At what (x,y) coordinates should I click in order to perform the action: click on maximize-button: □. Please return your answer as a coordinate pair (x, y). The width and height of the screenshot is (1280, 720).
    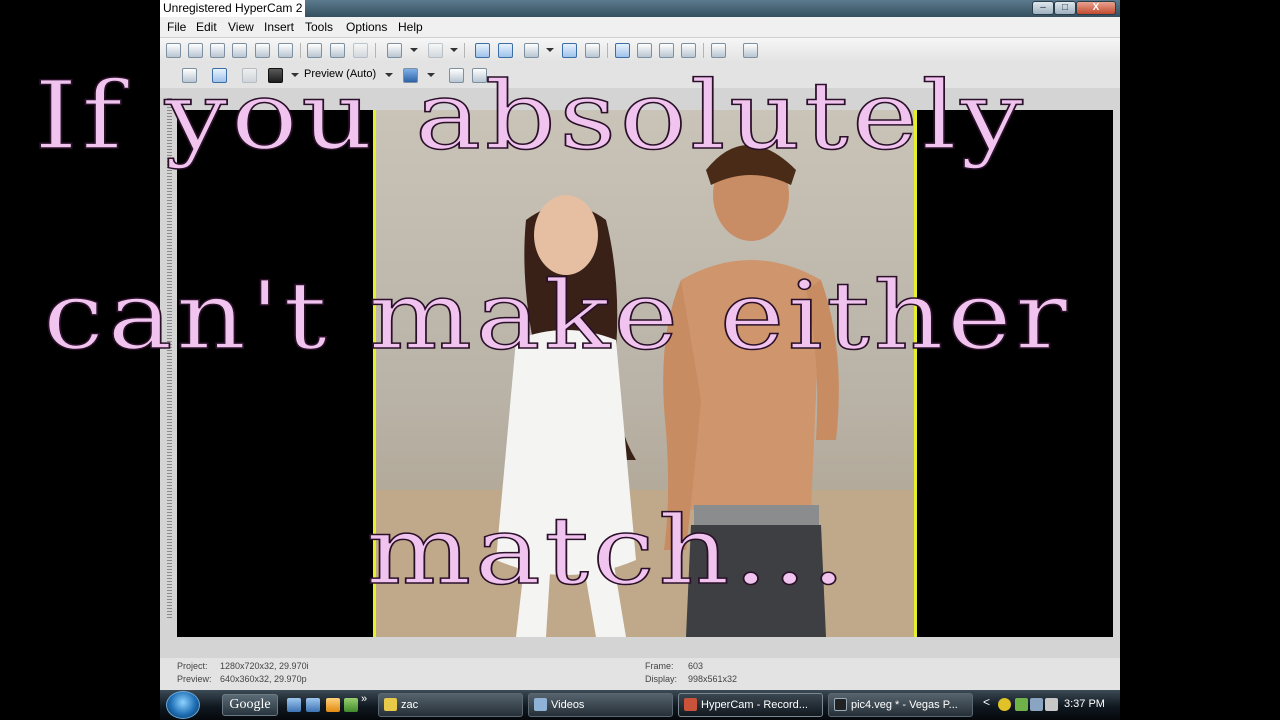
    Looking at the image, I should click on (1065, 8).